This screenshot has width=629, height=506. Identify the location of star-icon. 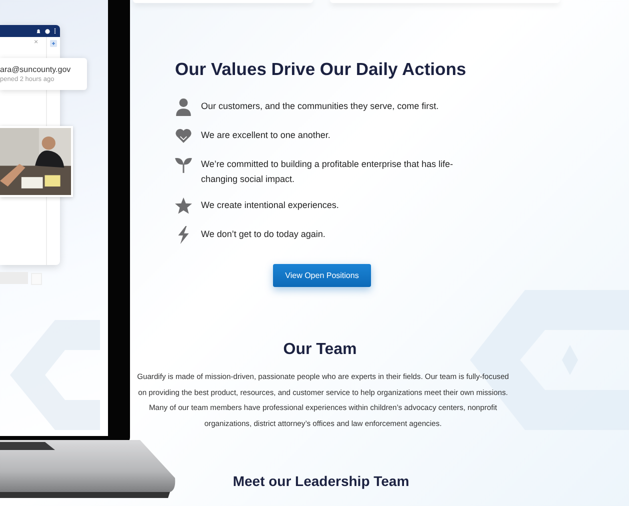
(183, 206).